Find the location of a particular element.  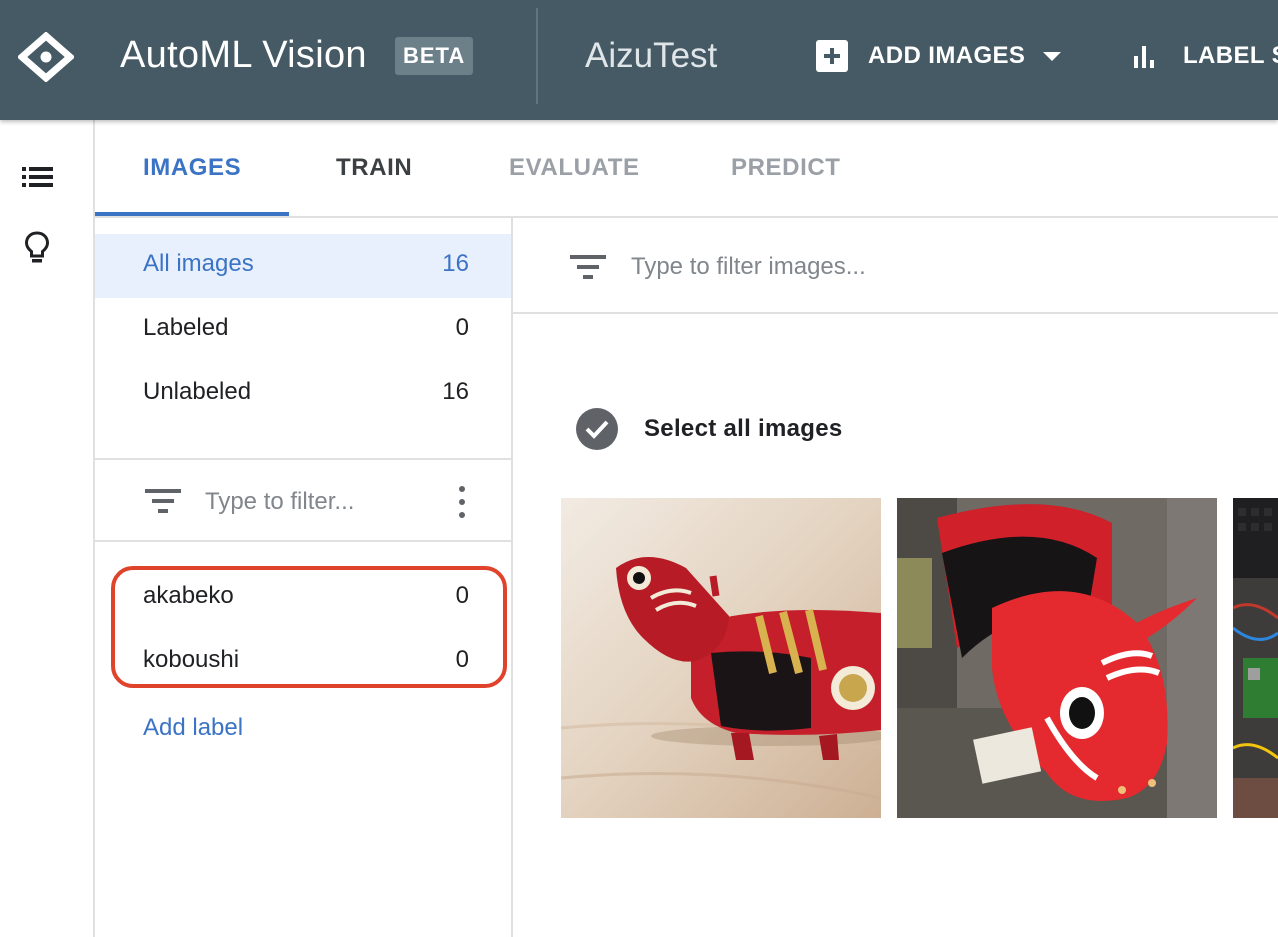

category-label: Unlabeled is located at coordinates (197, 391).